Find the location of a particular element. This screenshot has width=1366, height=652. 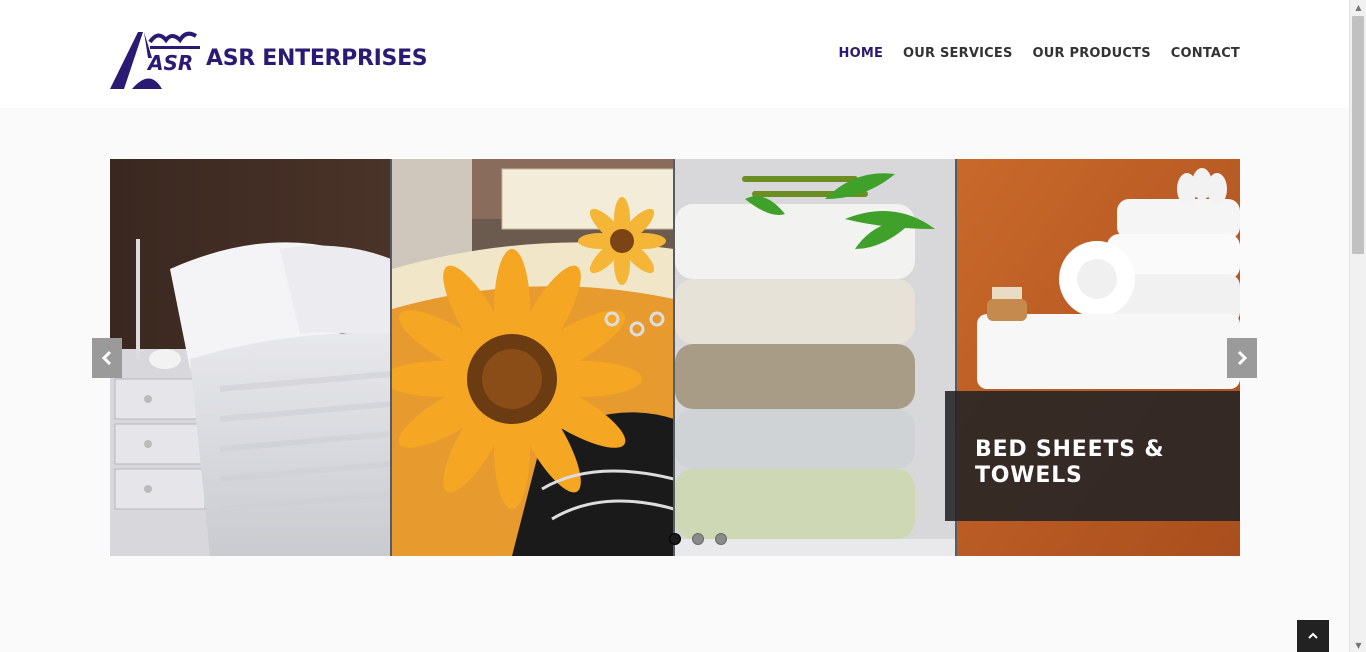

chevron-right-icon is located at coordinates (1242, 358).